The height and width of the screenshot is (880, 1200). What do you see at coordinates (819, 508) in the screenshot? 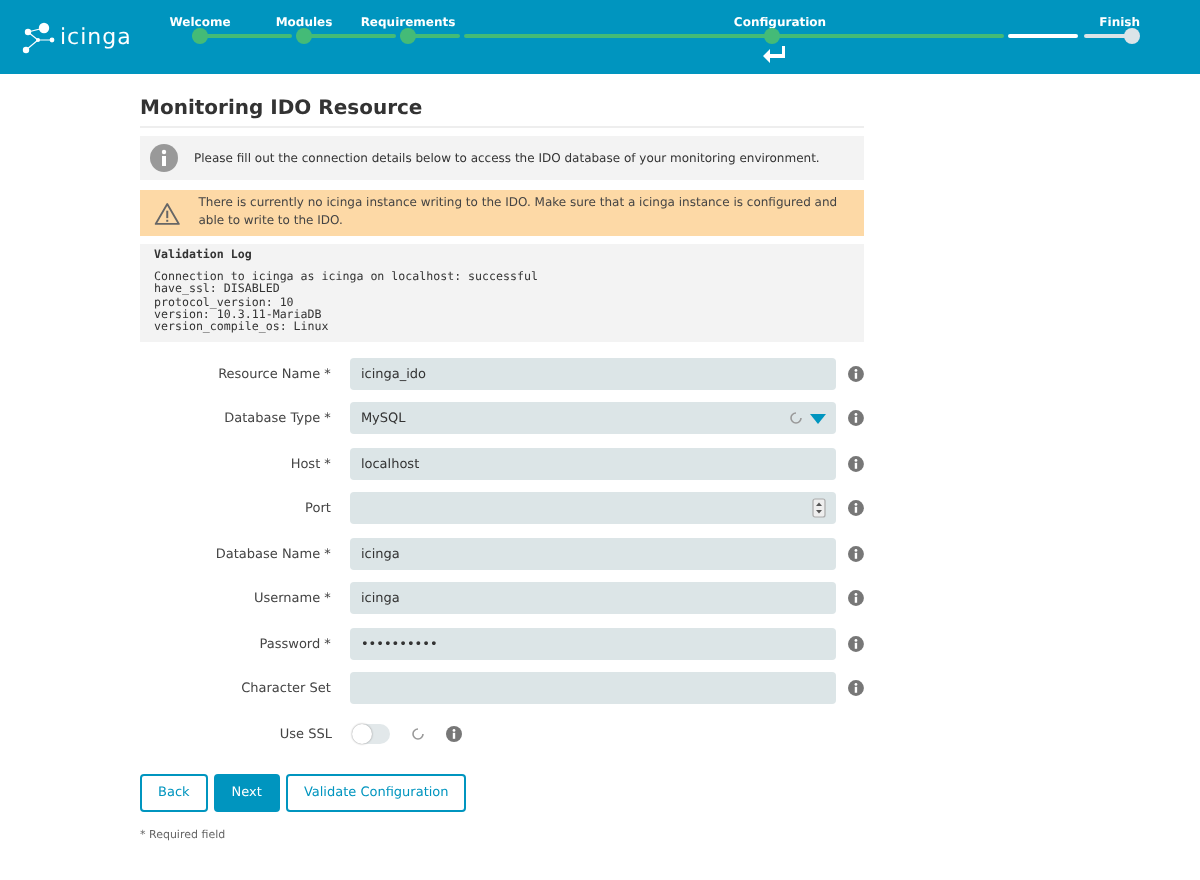
I see `stepper-icon` at bounding box center [819, 508].